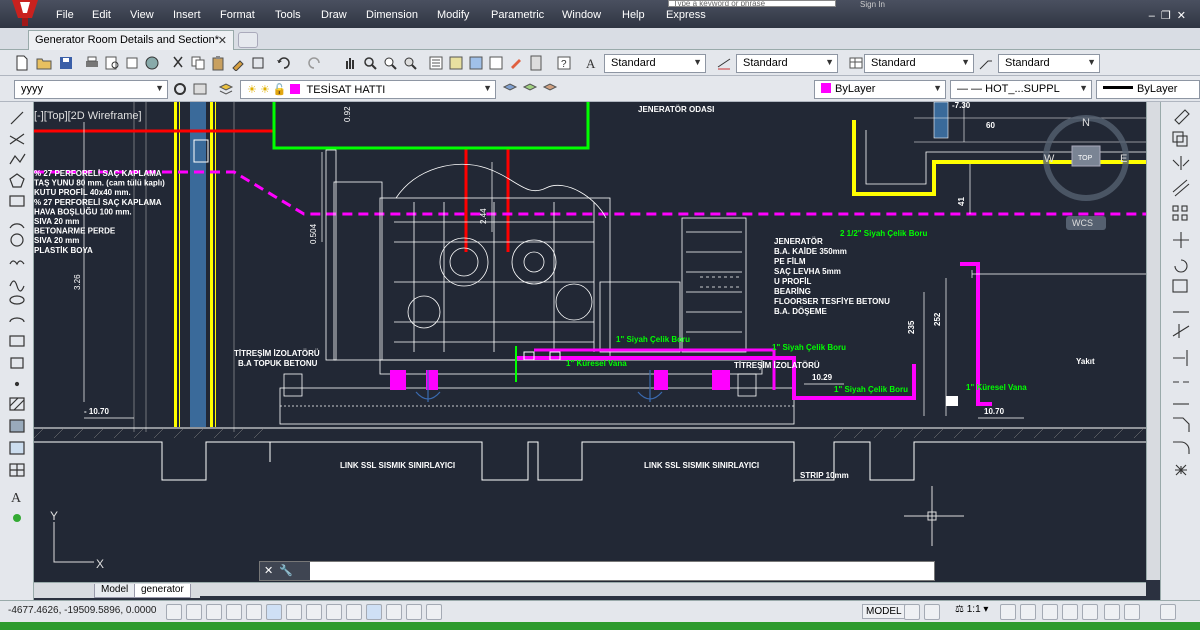  What do you see at coordinates (152, 63) in the screenshot?
I see `3d-print-icon` at bounding box center [152, 63].